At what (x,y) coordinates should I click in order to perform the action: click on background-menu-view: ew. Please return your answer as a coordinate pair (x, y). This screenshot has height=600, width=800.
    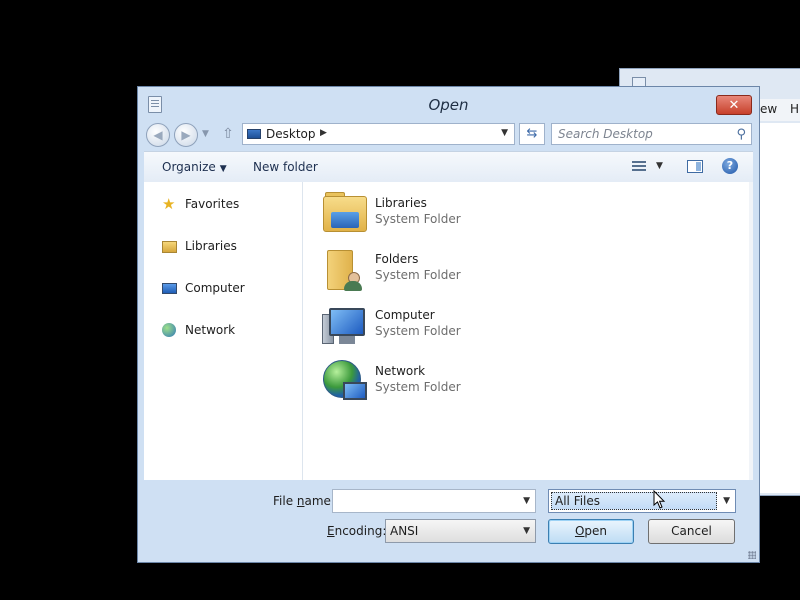
    Looking at the image, I should click on (768, 109).